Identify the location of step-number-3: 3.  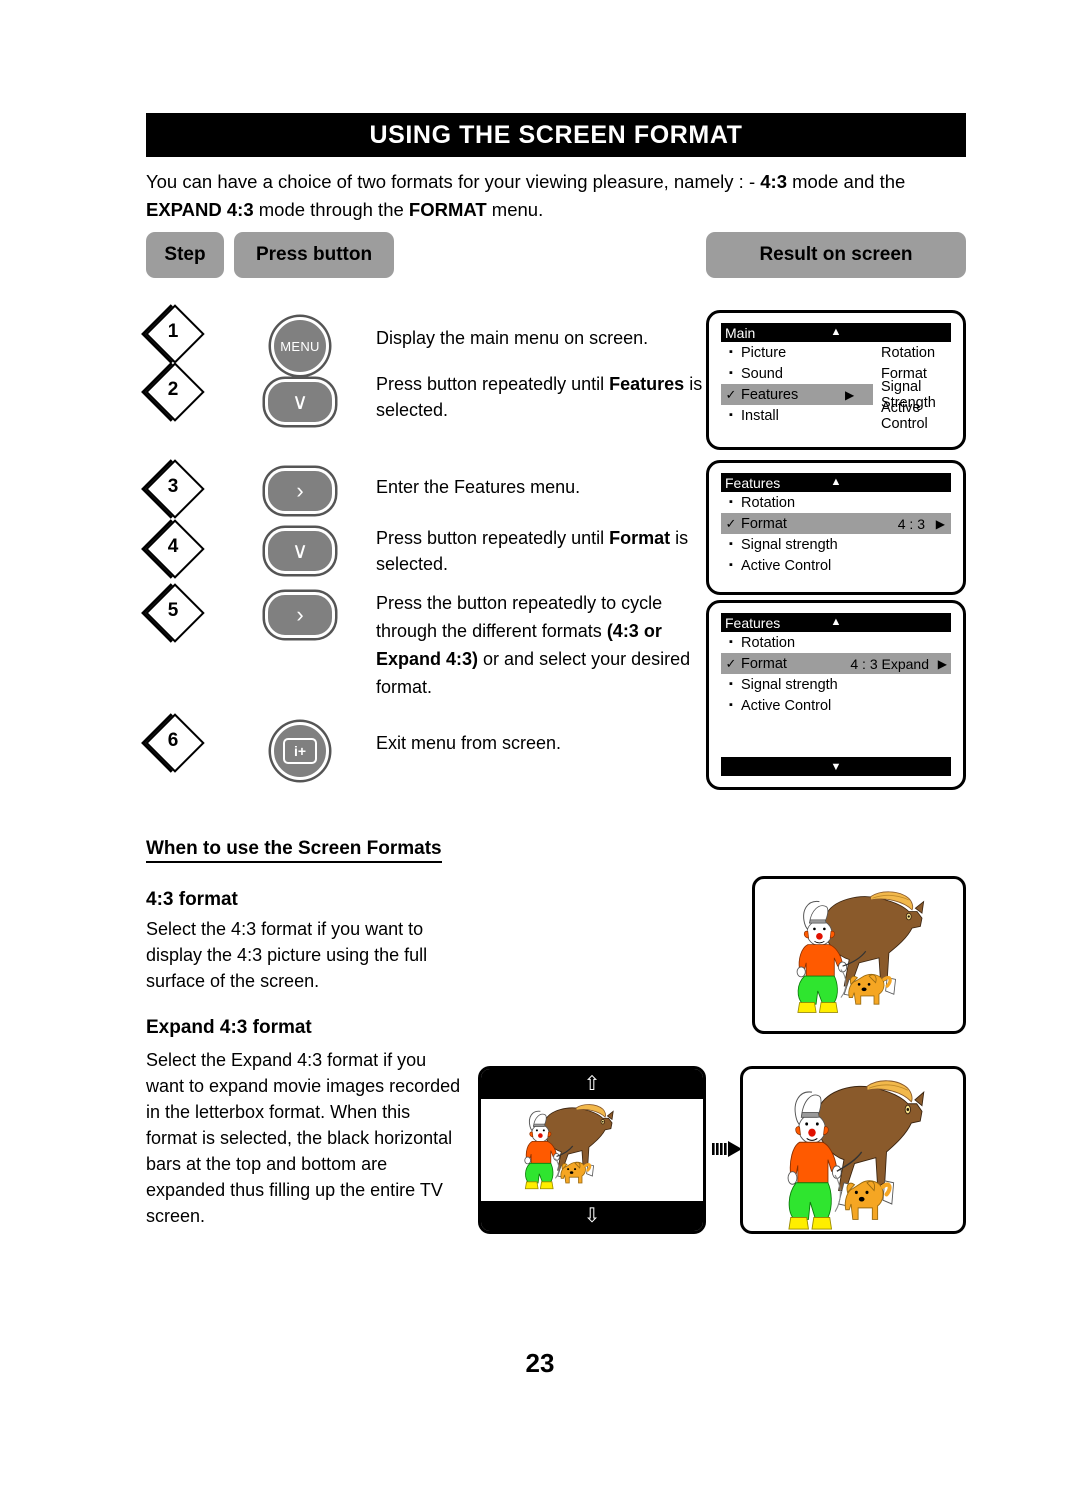
(173, 486).